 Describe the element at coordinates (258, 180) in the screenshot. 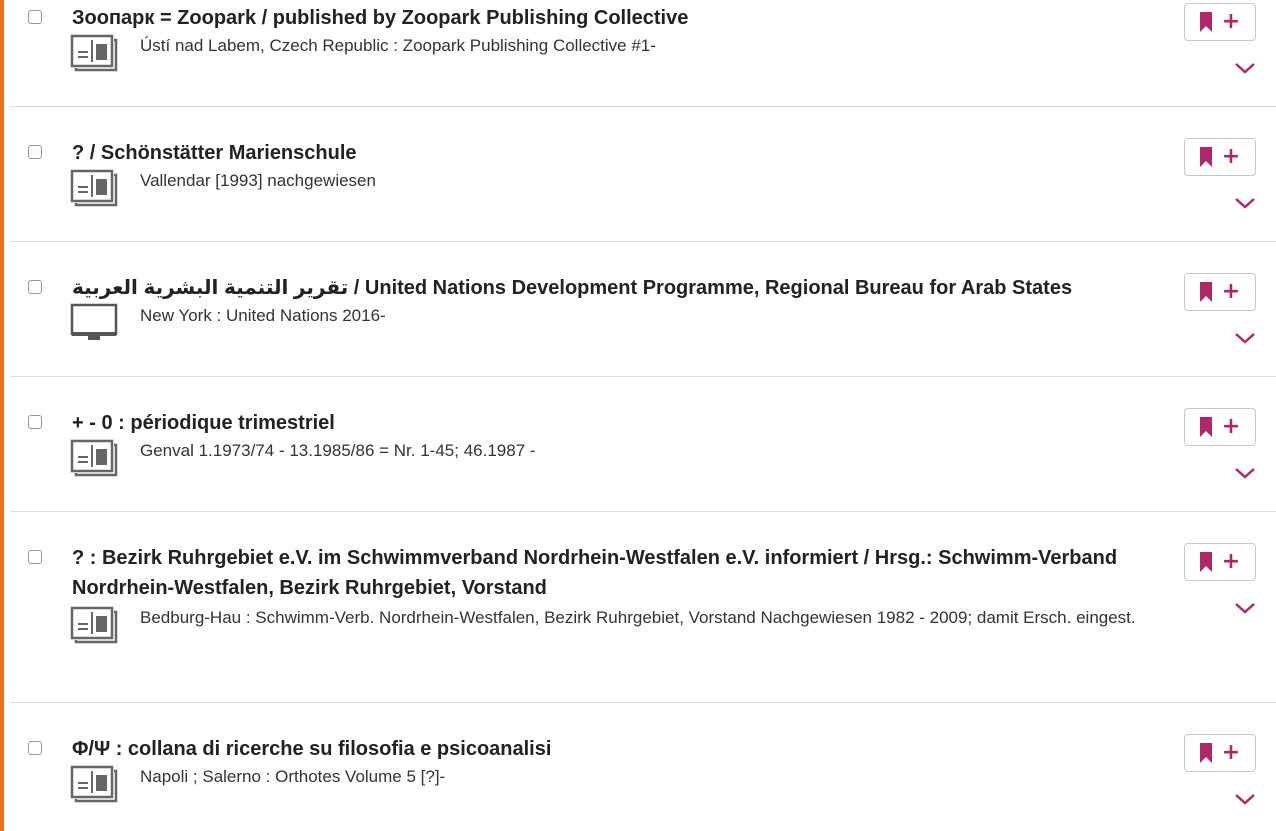

I see `result-details: Vallendar [1993] nachgewiesen` at that location.